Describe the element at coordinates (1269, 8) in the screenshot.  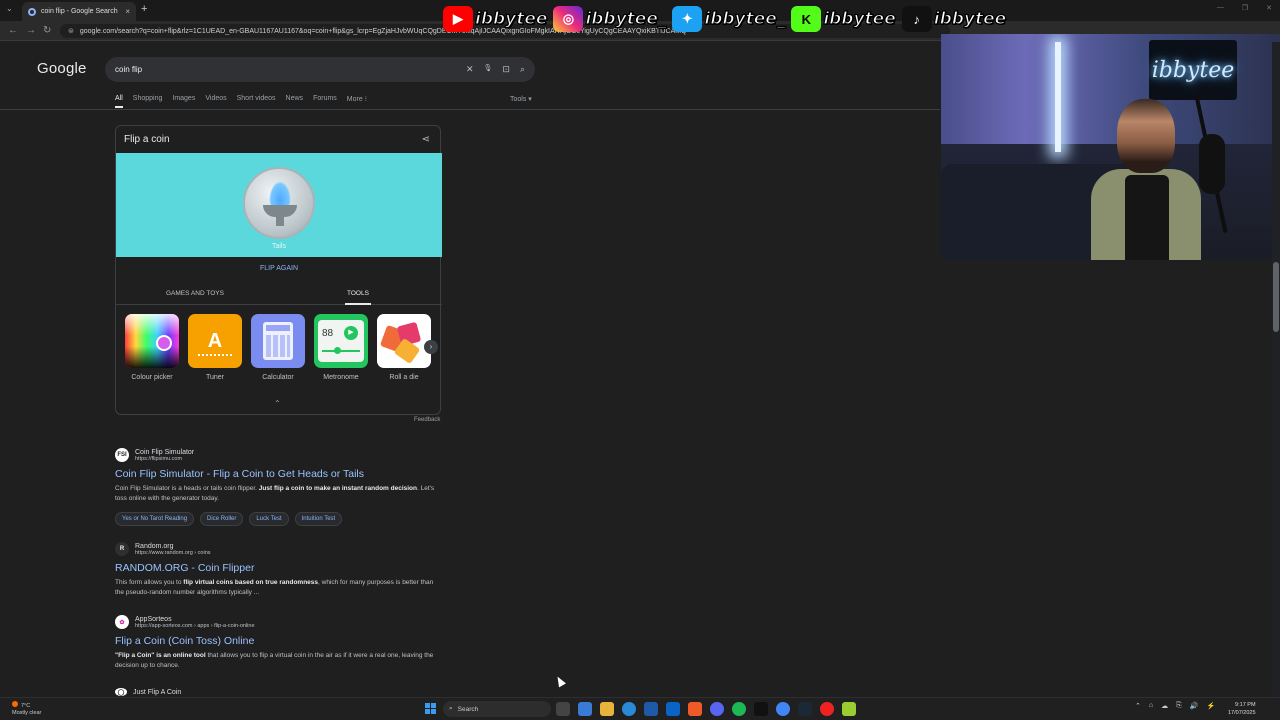
I see `close-window-button: ✕` at that location.